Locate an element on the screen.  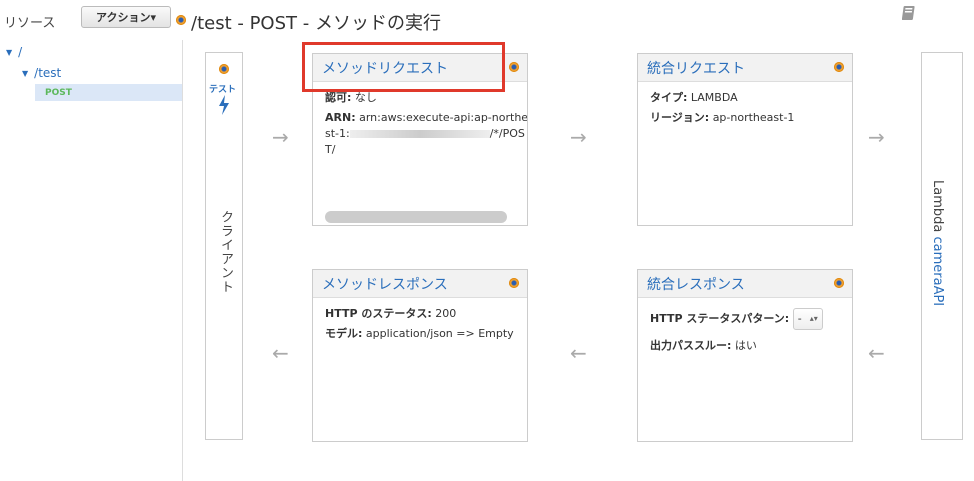
lambda-prefix: Lambda is located at coordinates (937, 208).